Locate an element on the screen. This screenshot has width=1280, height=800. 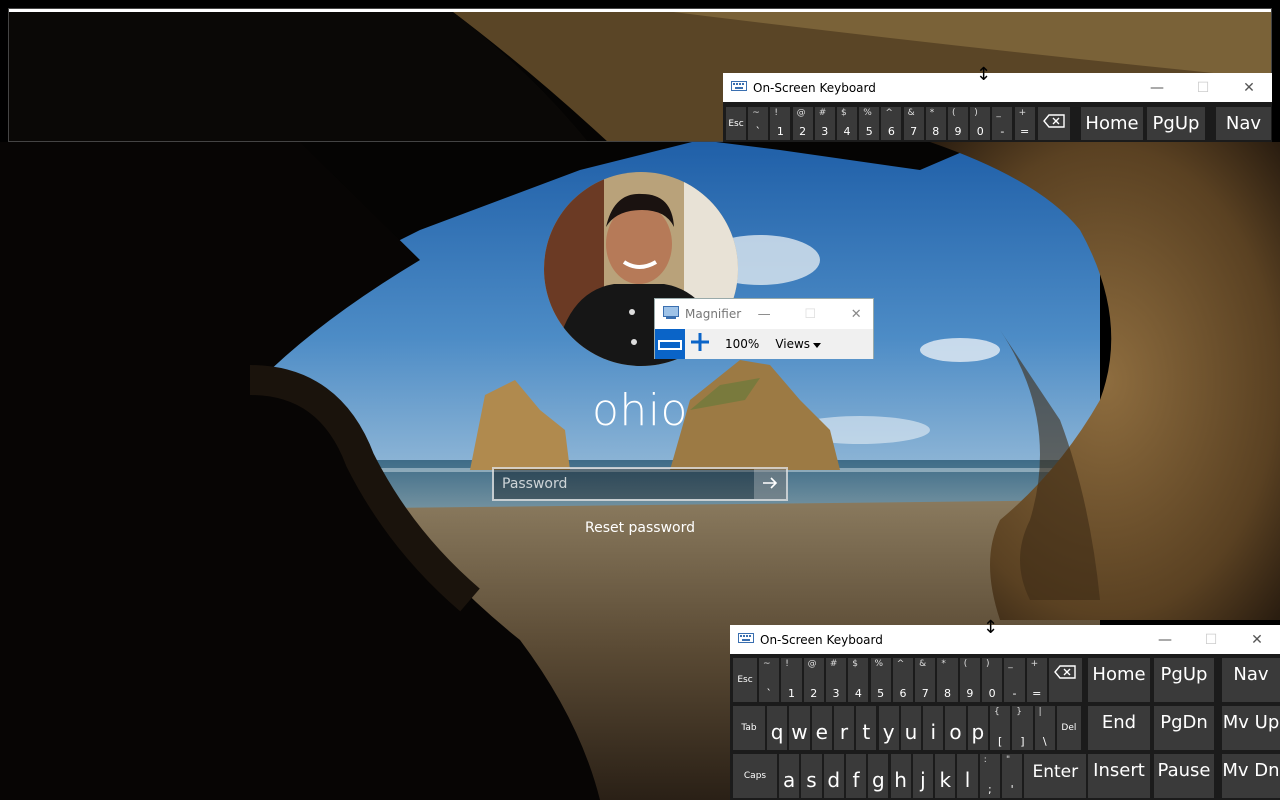
magnifier-toolbar: 100% Views is located at coordinates (764, 344).